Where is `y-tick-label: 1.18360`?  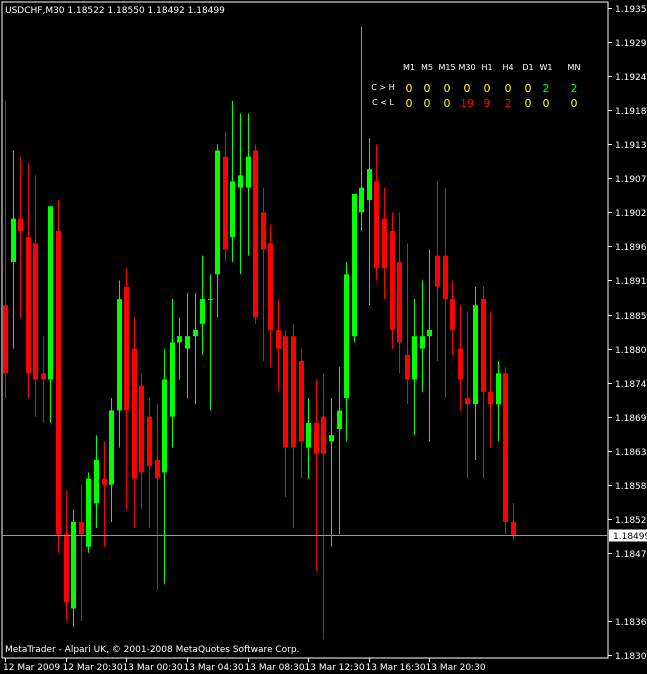 y-tick-label: 1.18360 is located at coordinates (631, 623).